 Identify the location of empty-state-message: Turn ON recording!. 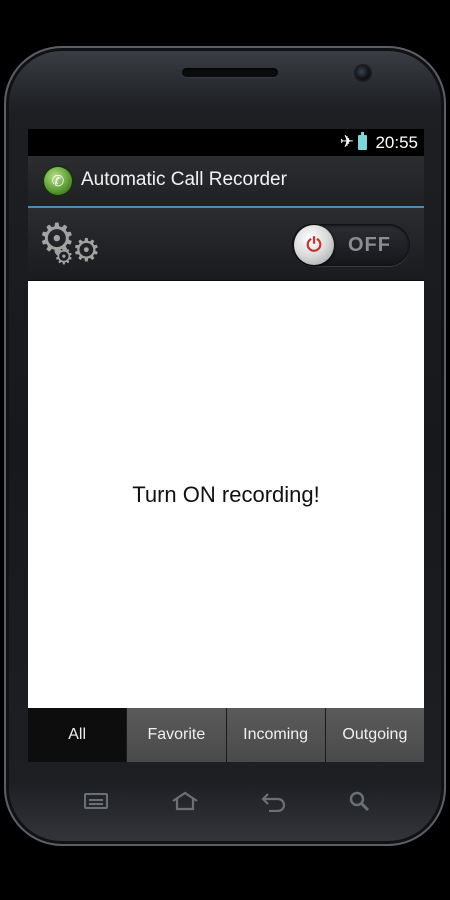
(226, 494).